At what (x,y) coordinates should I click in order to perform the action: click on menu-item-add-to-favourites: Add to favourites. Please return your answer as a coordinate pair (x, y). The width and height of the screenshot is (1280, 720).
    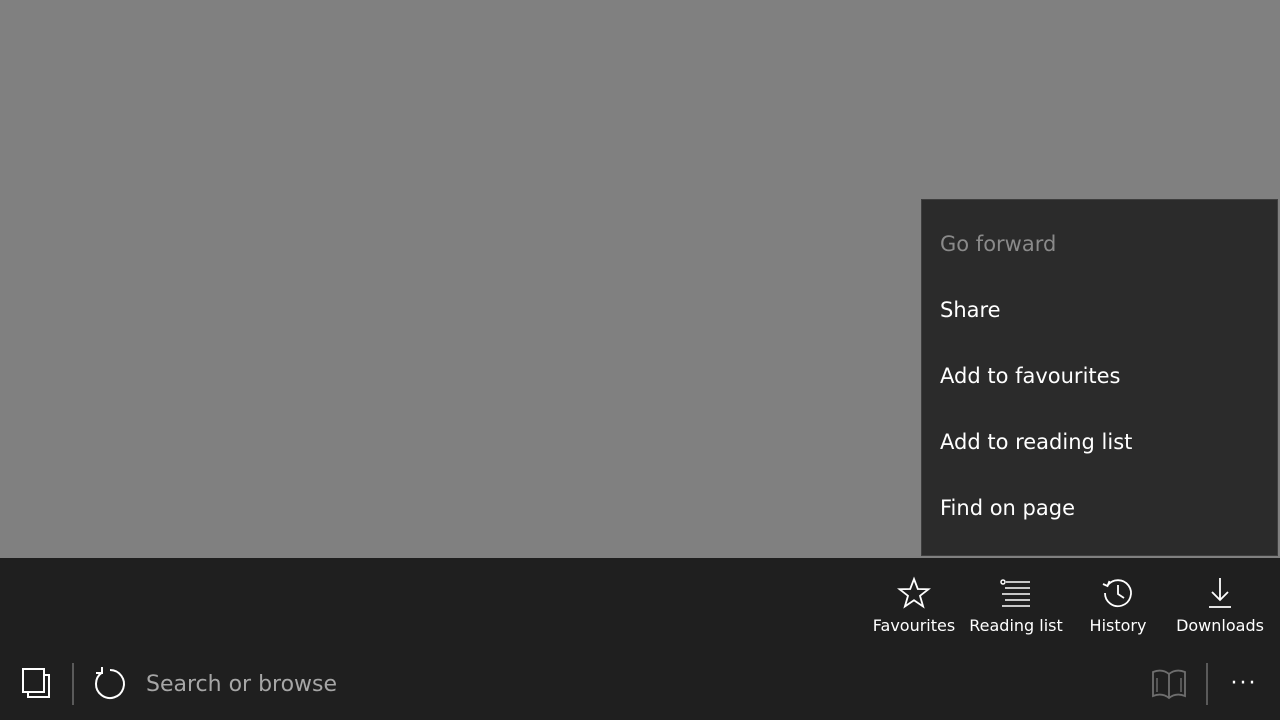
    Looking at the image, I should click on (1030, 376).